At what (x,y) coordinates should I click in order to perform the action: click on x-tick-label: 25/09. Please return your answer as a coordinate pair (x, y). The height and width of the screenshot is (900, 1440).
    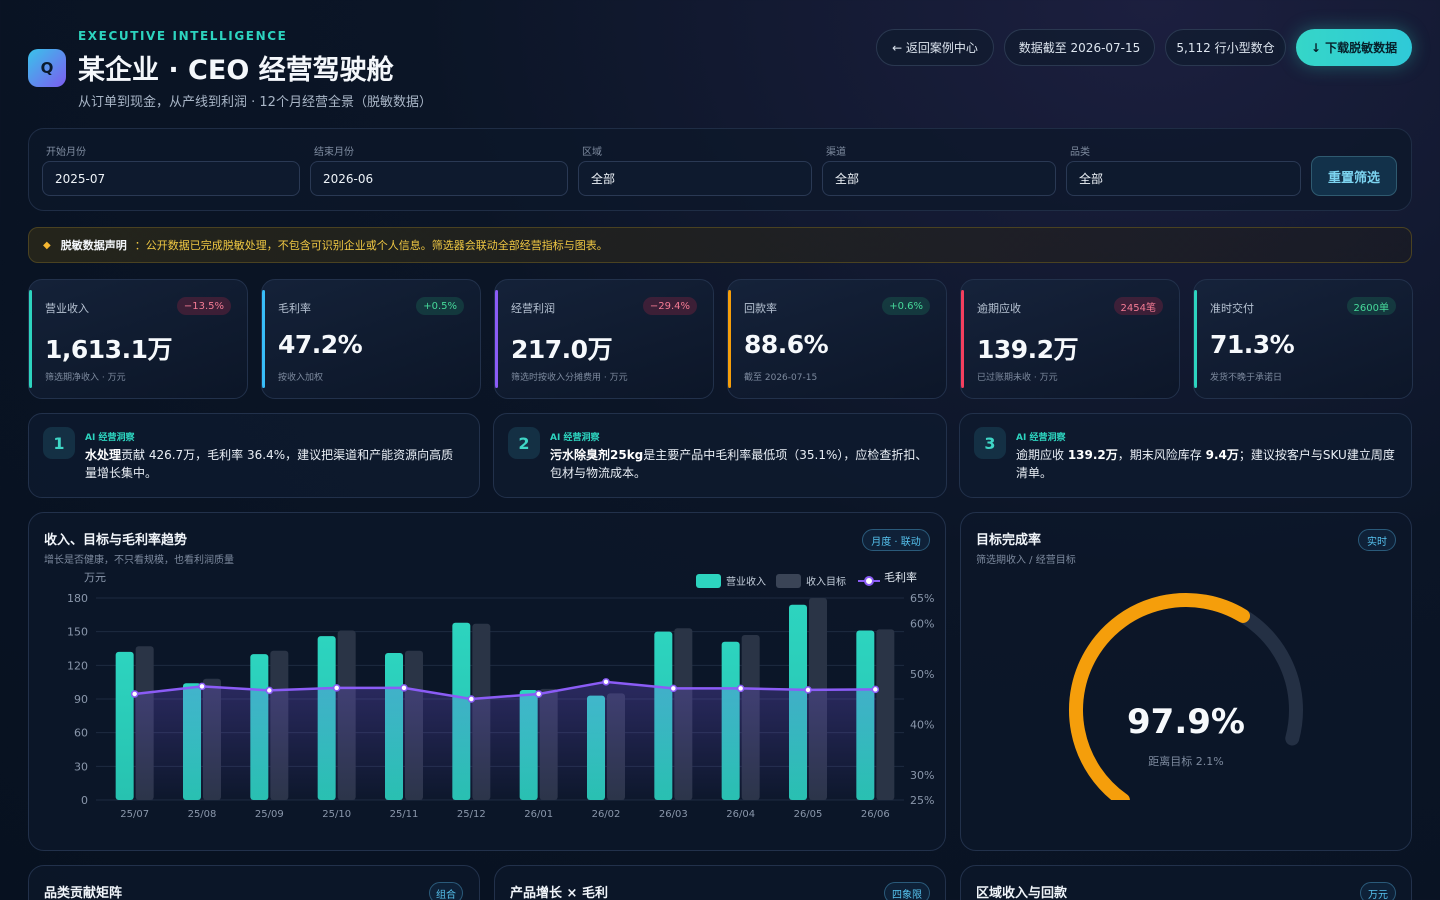
    Looking at the image, I should click on (269, 814).